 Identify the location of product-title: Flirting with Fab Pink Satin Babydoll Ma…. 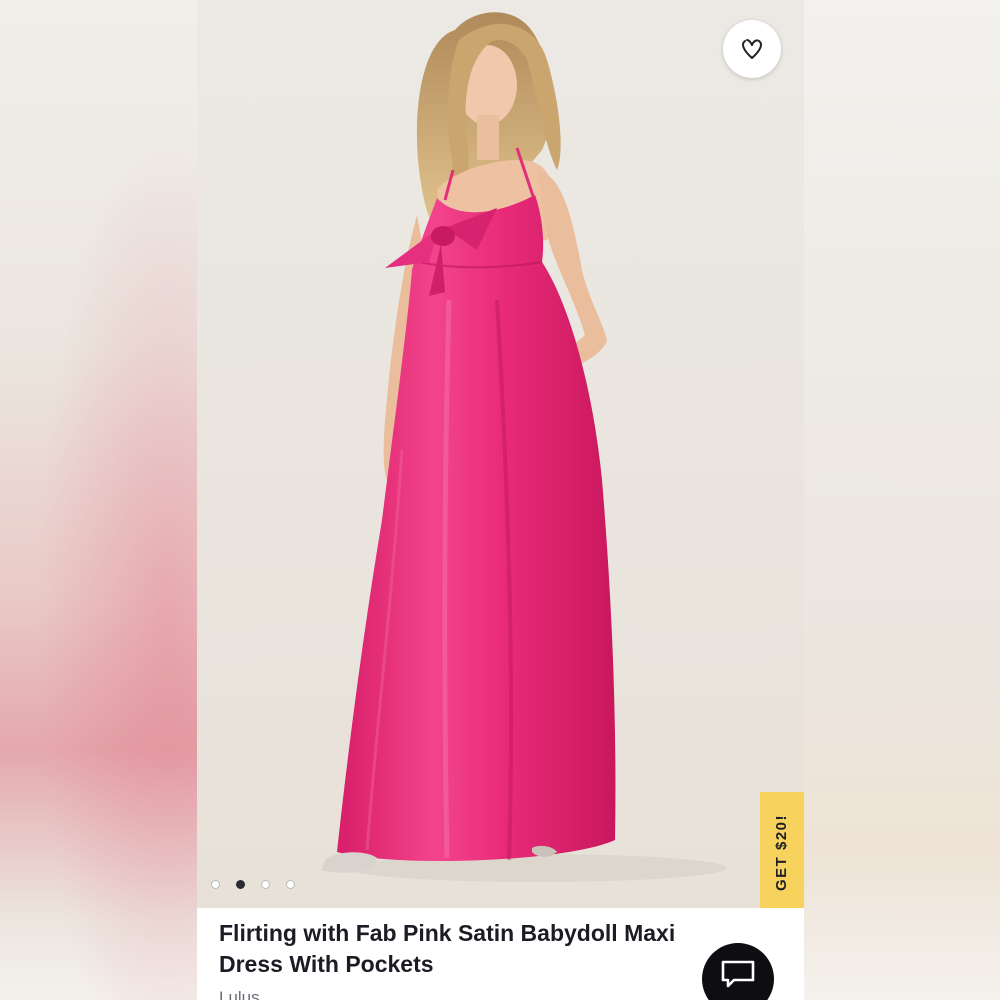
(447, 948).